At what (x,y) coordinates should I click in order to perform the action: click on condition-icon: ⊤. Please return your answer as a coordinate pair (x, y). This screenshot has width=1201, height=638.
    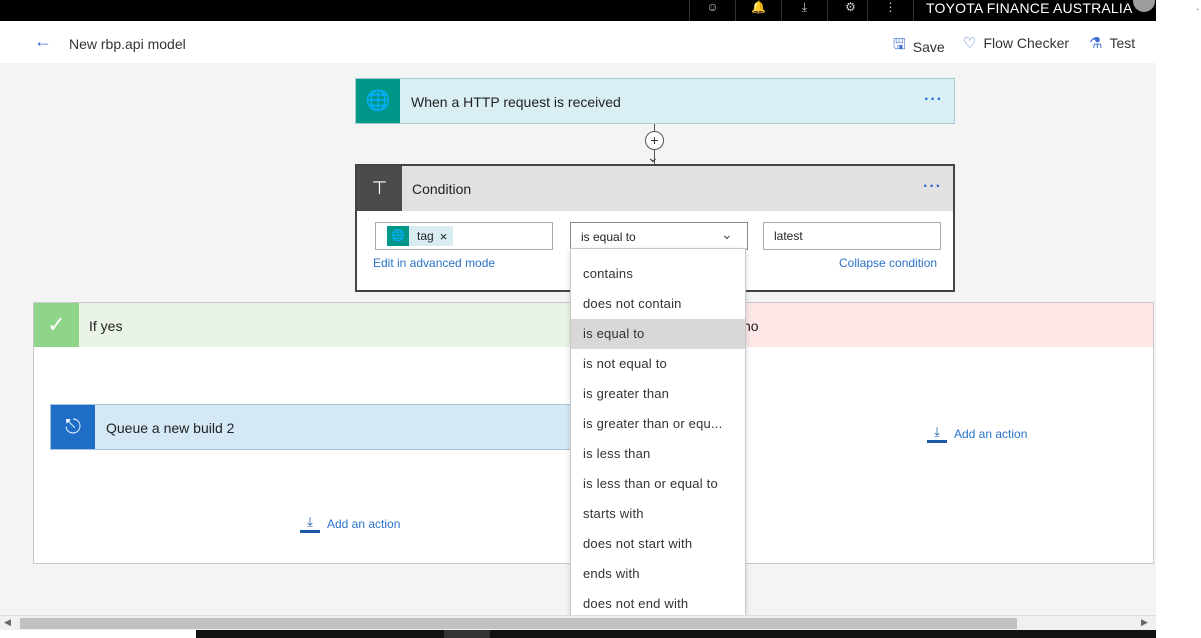
    Looking at the image, I should click on (379, 188).